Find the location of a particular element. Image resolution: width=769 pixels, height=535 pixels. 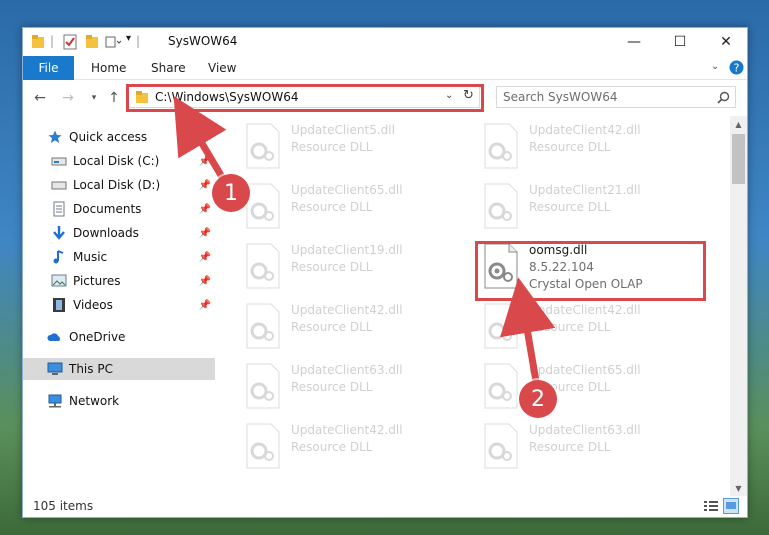

step-1-badge: 1 is located at coordinates (231, 193).